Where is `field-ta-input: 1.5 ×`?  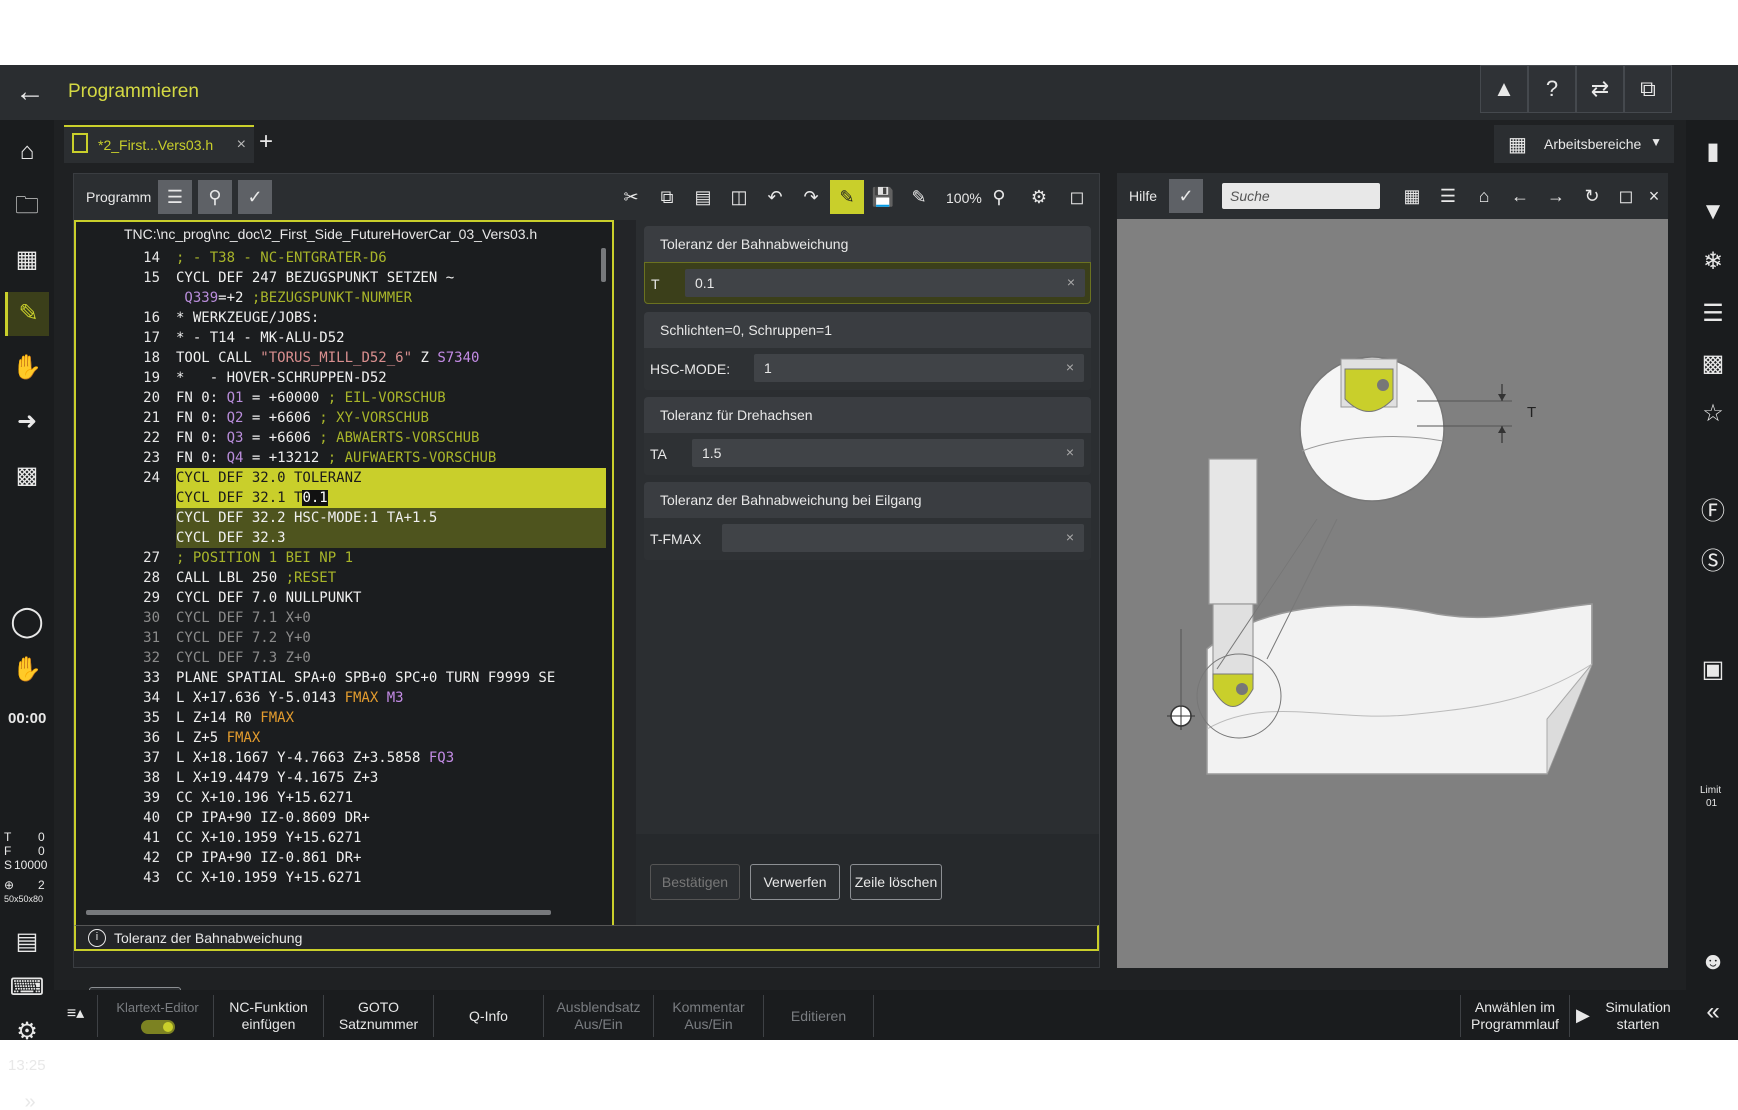
field-ta-input: 1.5 × is located at coordinates (888, 453).